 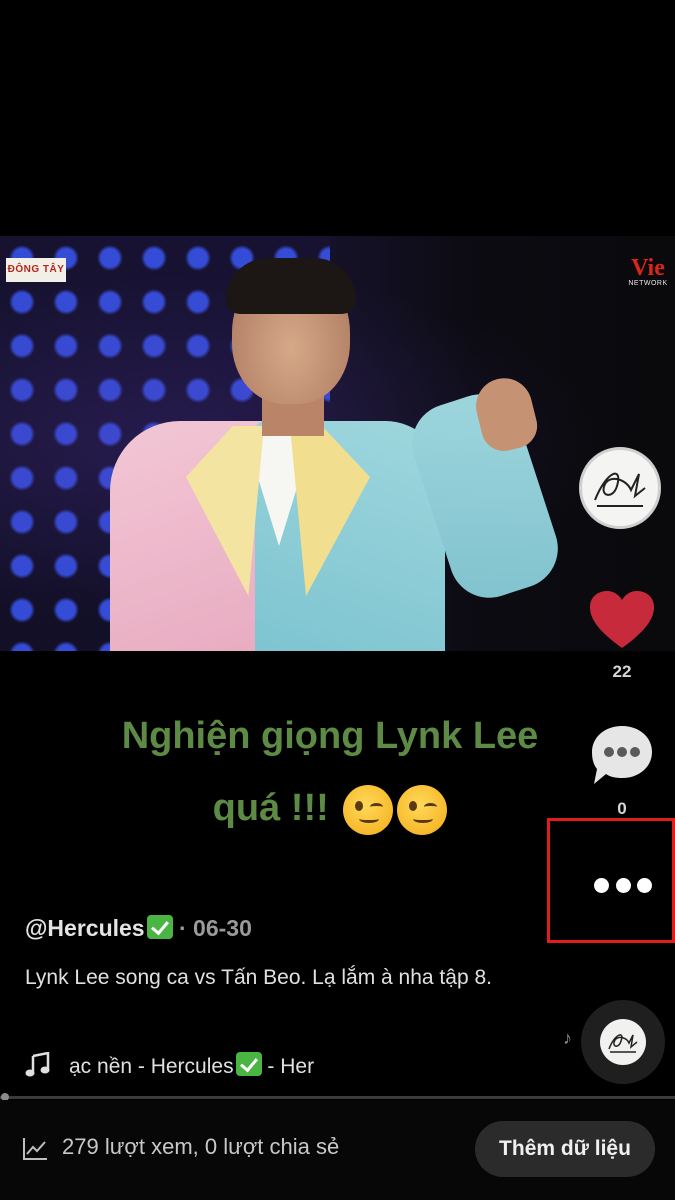 I want to click on comment-button, so click(x=622, y=755).